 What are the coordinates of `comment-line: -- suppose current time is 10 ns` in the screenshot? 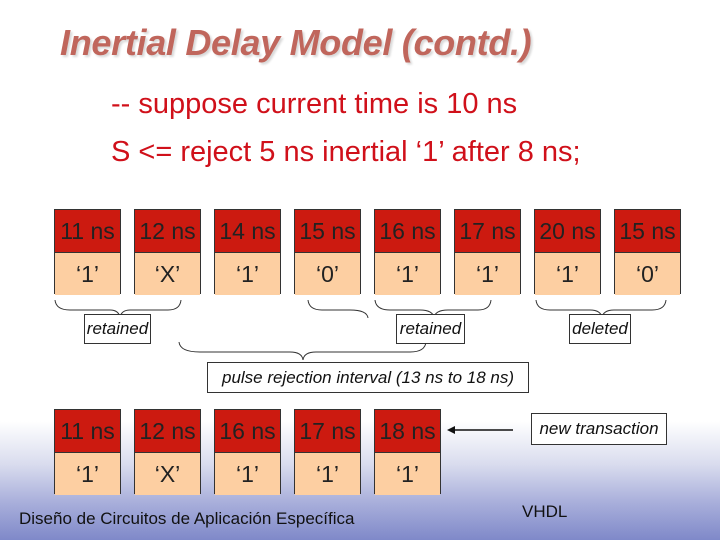 It's located at (314, 104).